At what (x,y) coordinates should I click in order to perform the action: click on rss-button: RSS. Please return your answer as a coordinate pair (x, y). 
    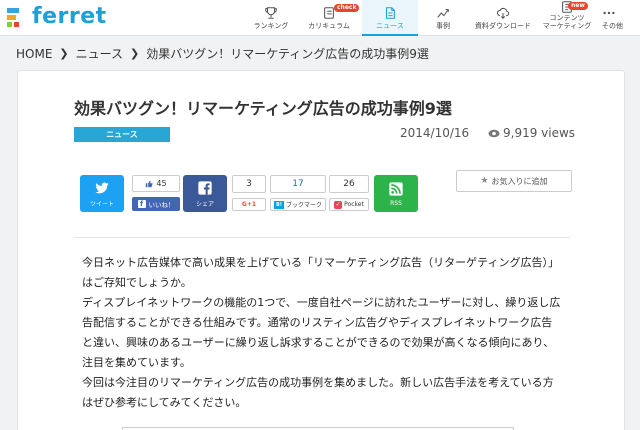
    Looking at the image, I should click on (396, 193).